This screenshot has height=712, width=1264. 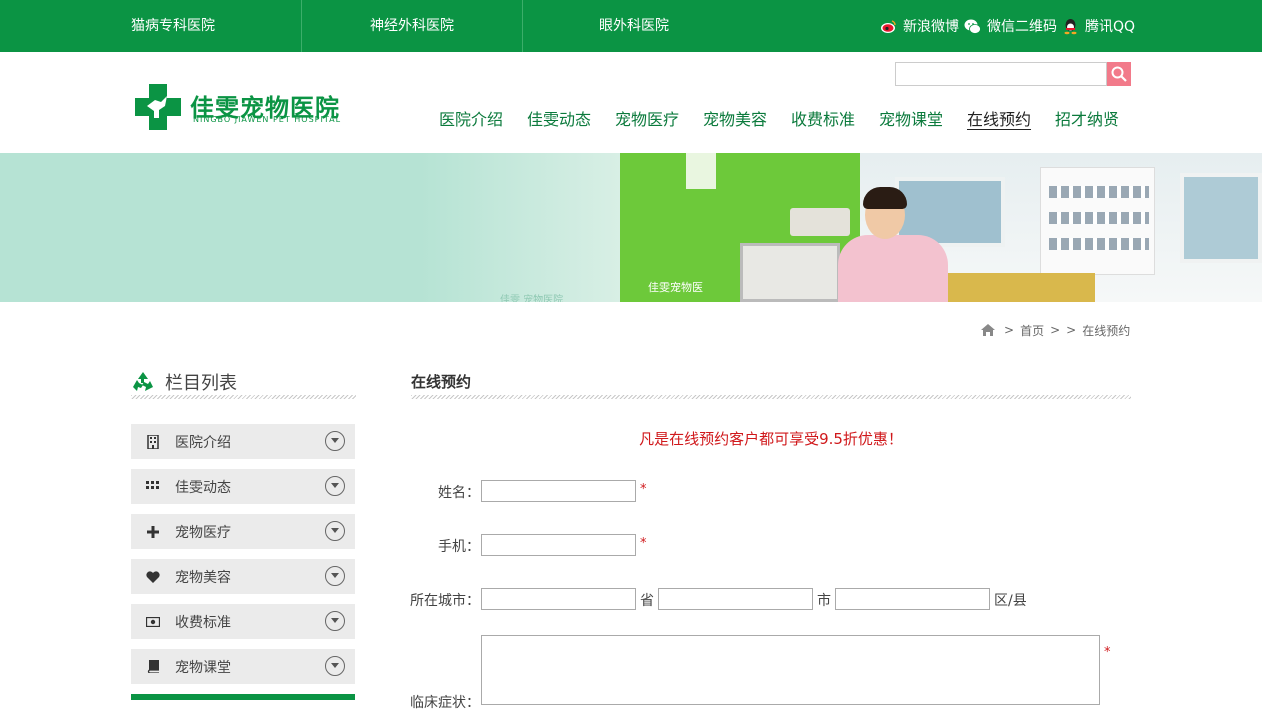 What do you see at coordinates (559, 118) in the screenshot?
I see `nav-news: 佳雯动态` at bounding box center [559, 118].